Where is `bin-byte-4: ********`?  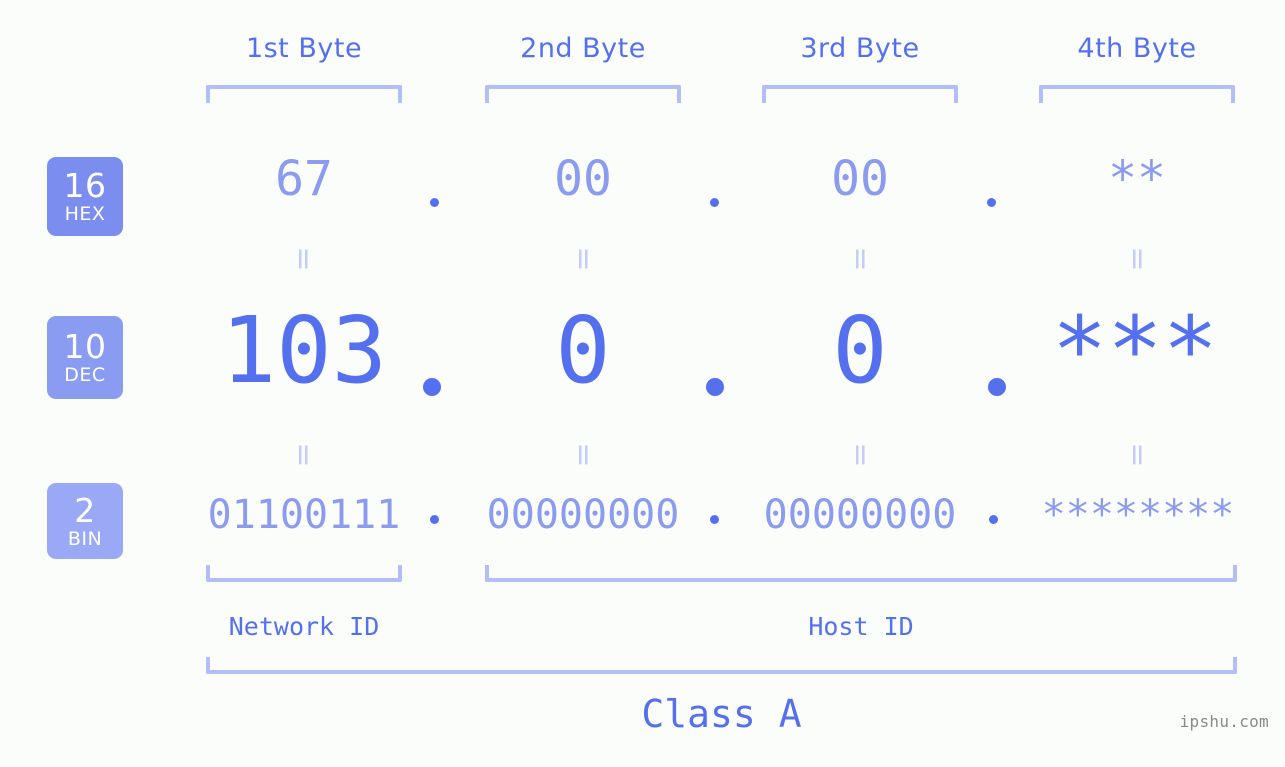
bin-byte-4: ******** is located at coordinates (1138, 515).